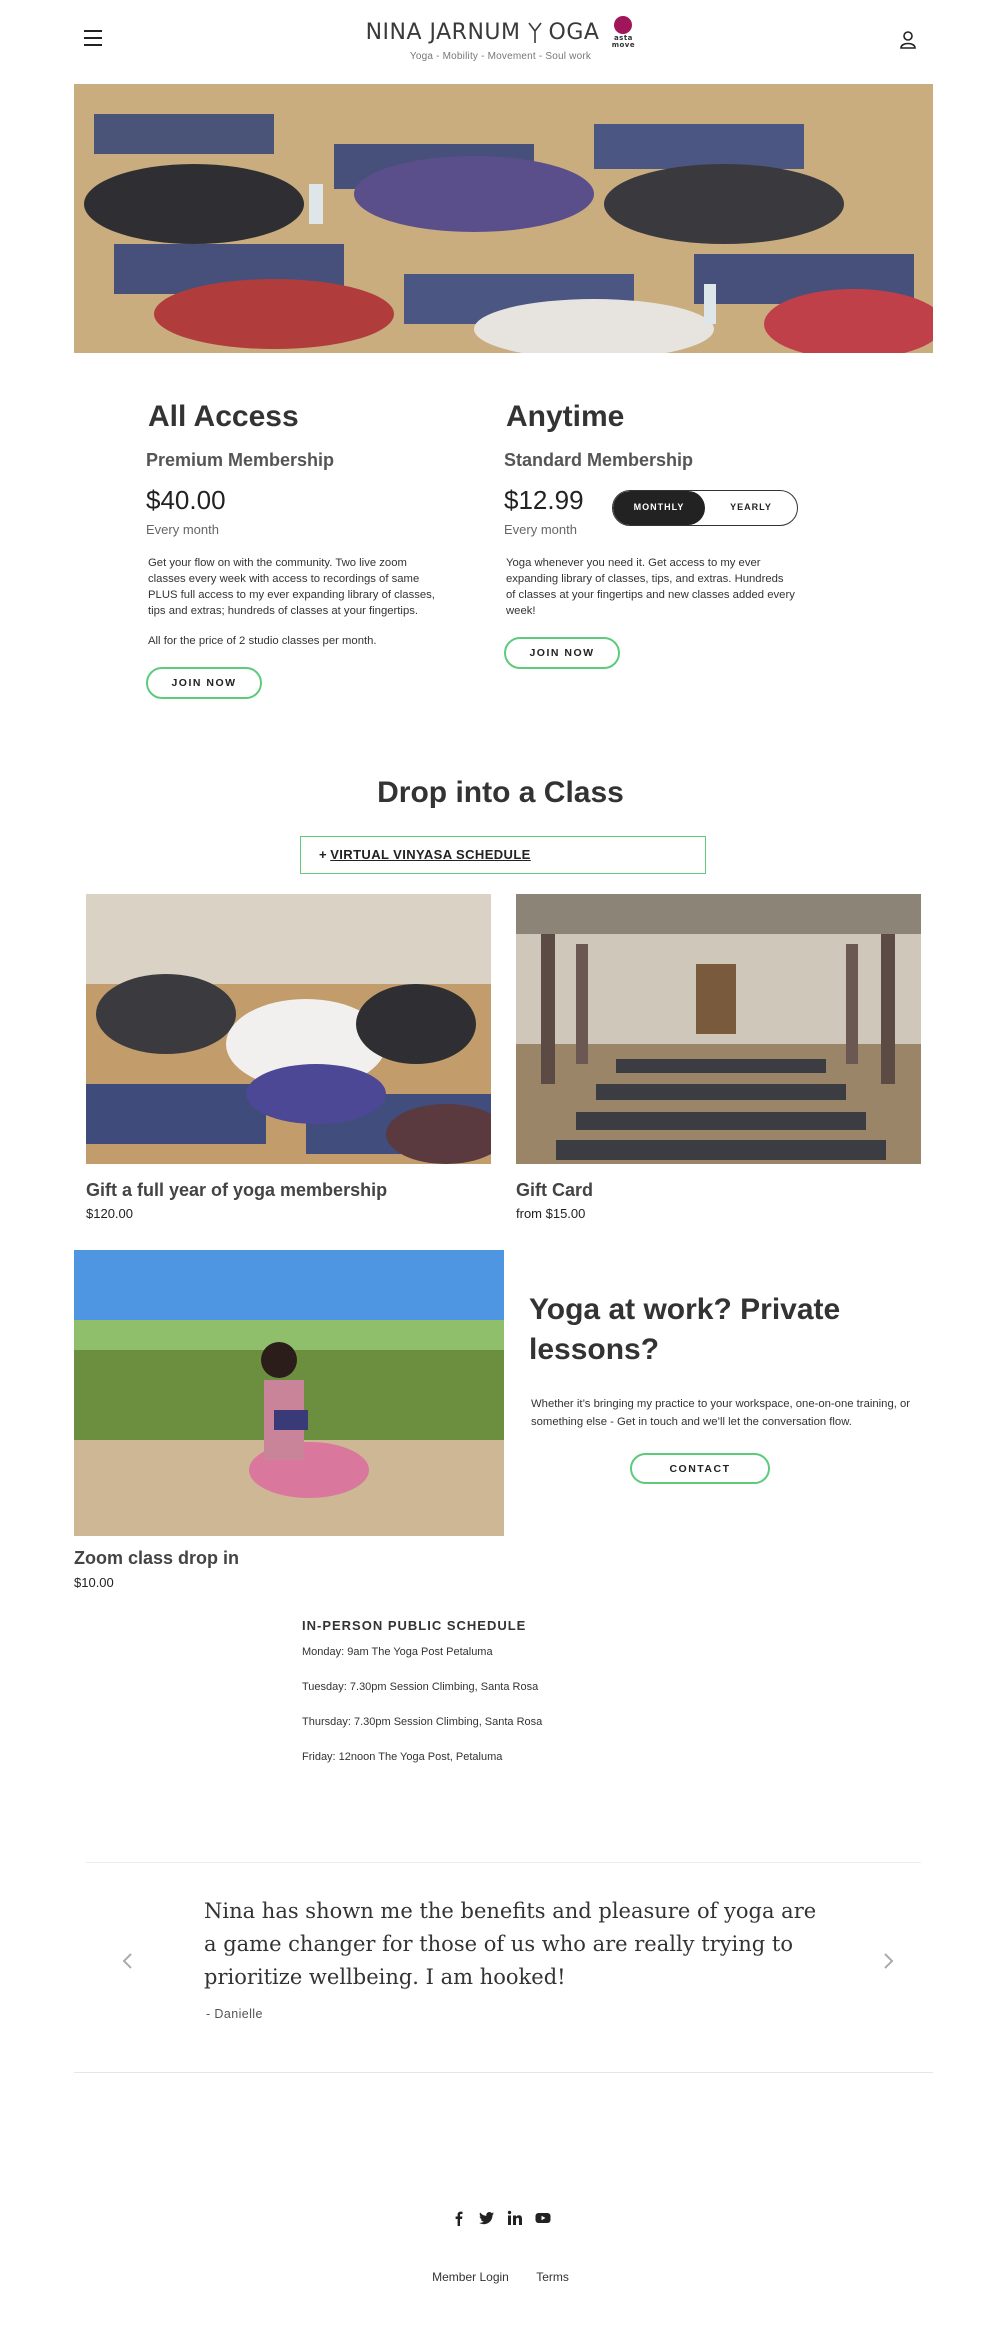  I want to click on product-title: Zoom class drop in, so click(156, 1558).